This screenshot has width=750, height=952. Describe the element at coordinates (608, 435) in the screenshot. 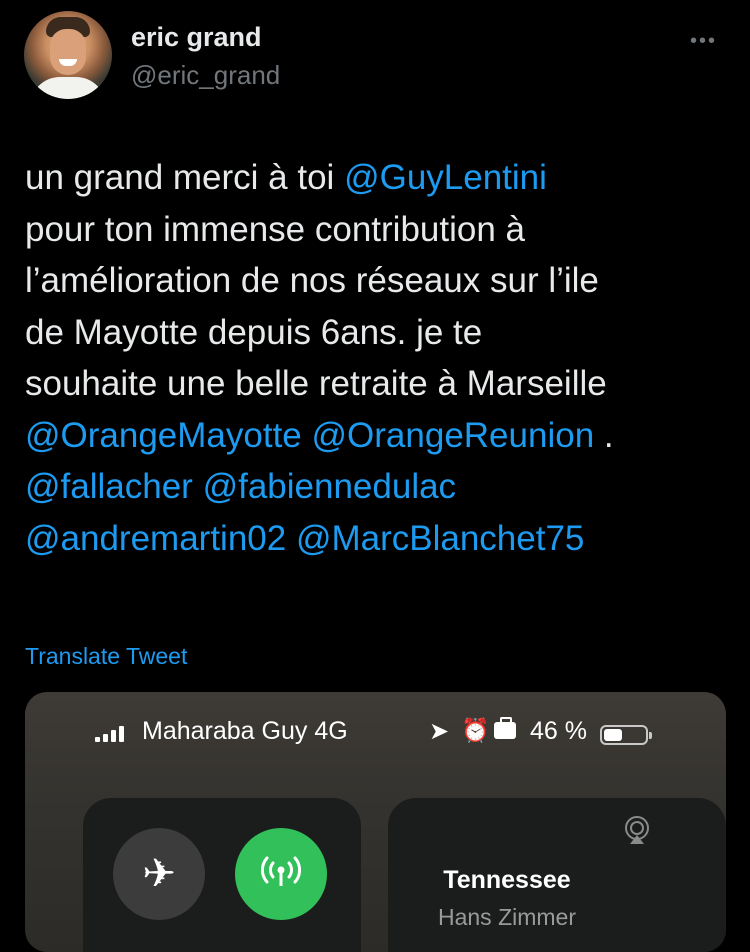

I see `tweet-text-segment: .` at that location.